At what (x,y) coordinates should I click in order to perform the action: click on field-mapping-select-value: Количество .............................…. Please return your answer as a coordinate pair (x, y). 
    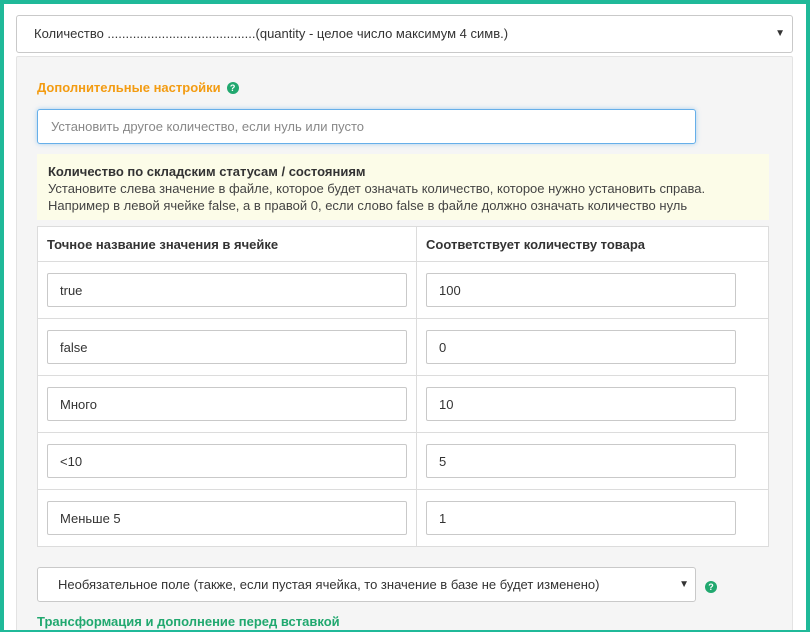
    Looking at the image, I should click on (271, 33).